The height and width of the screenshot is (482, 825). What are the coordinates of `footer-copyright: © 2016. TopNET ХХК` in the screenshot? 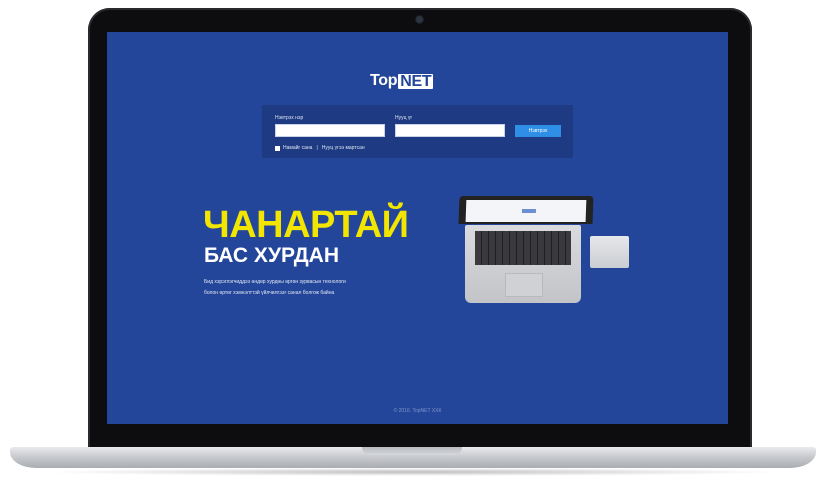 It's located at (417, 411).